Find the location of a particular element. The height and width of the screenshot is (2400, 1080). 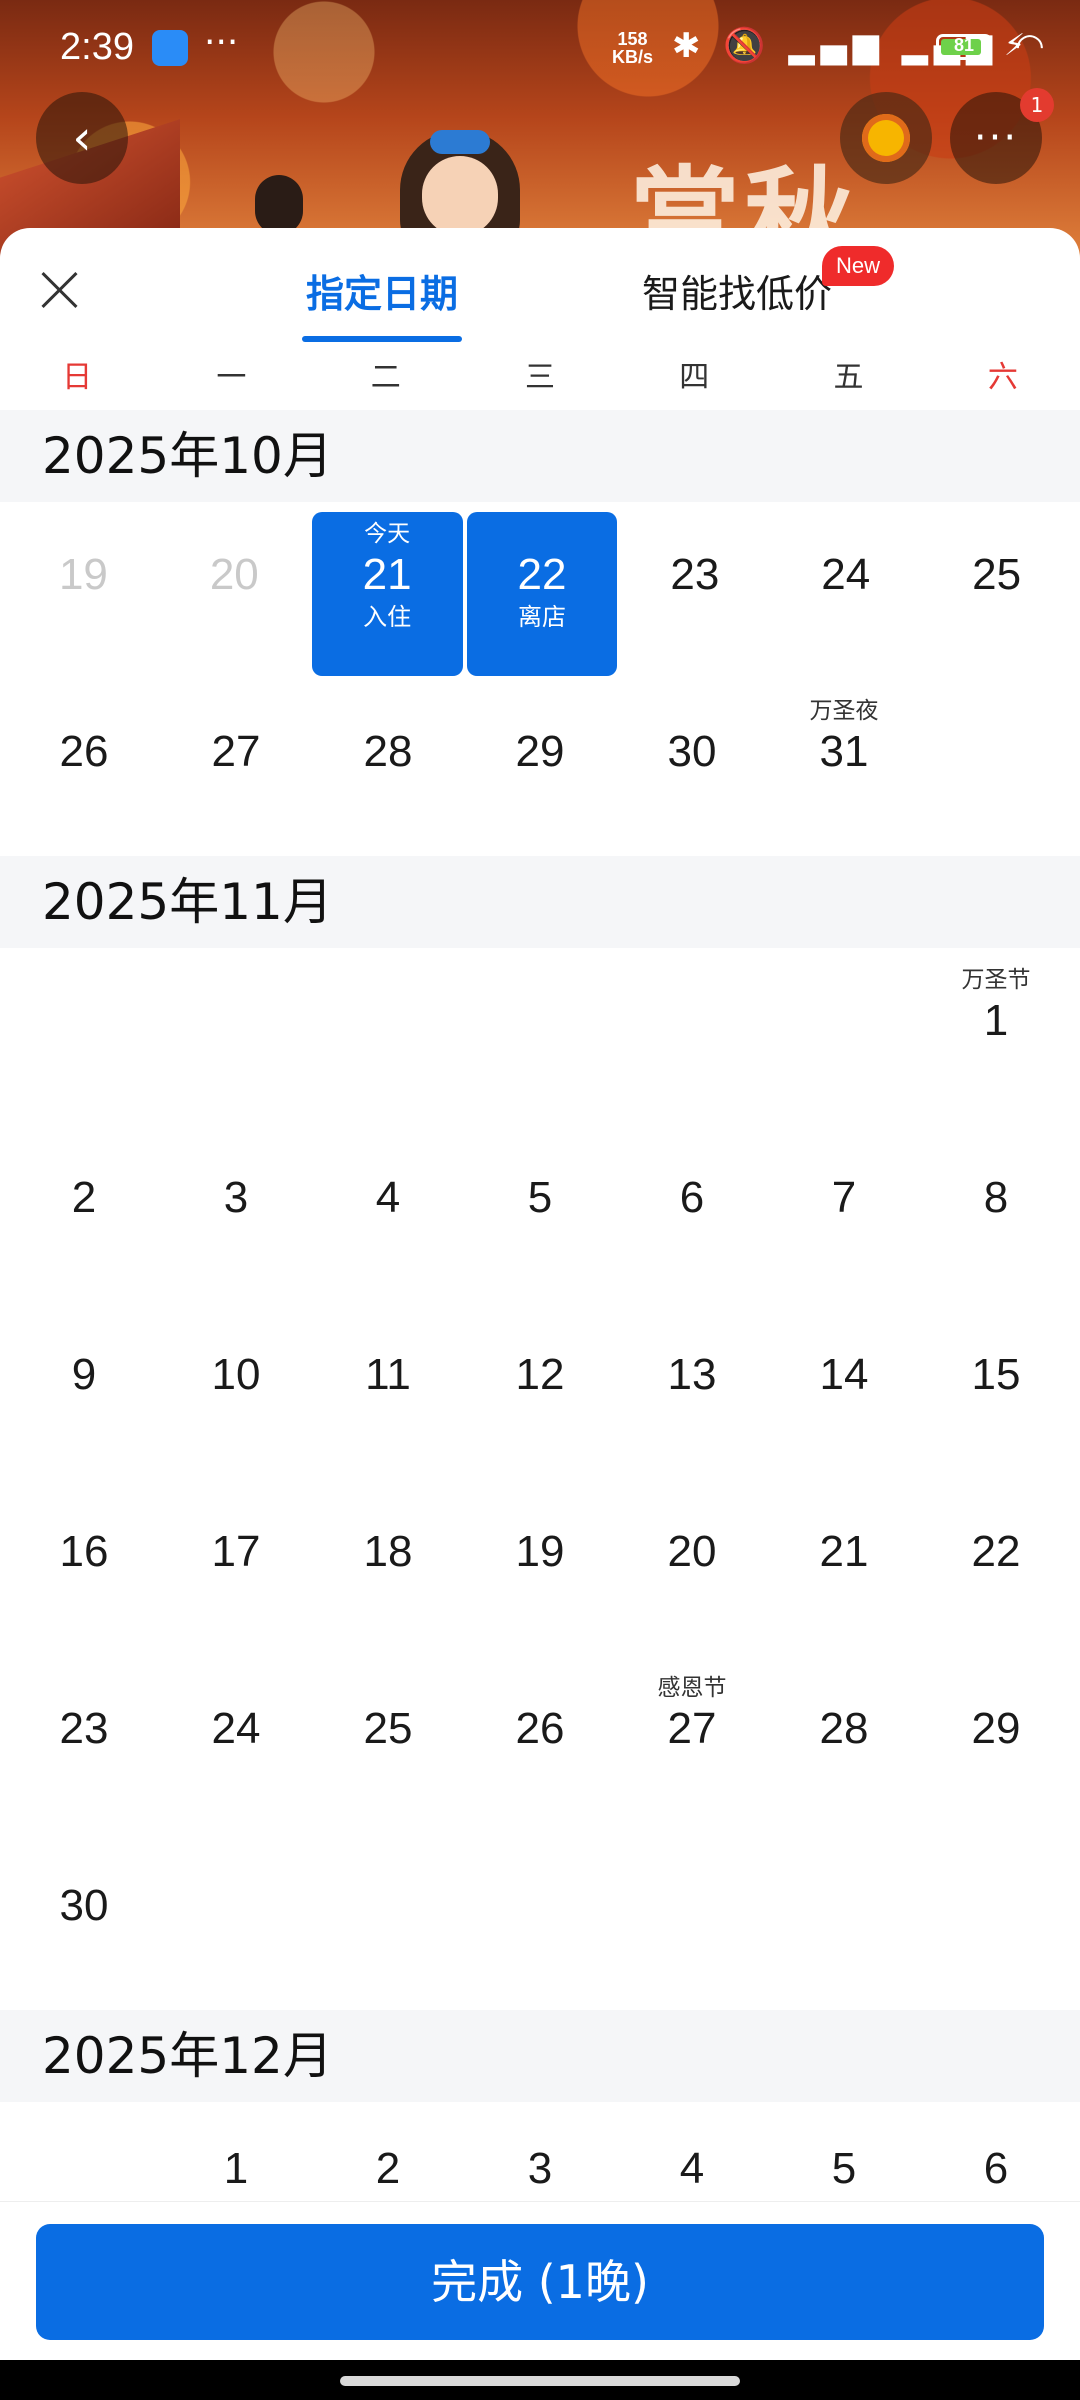

day-number: 24 is located at coordinates (846, 574).